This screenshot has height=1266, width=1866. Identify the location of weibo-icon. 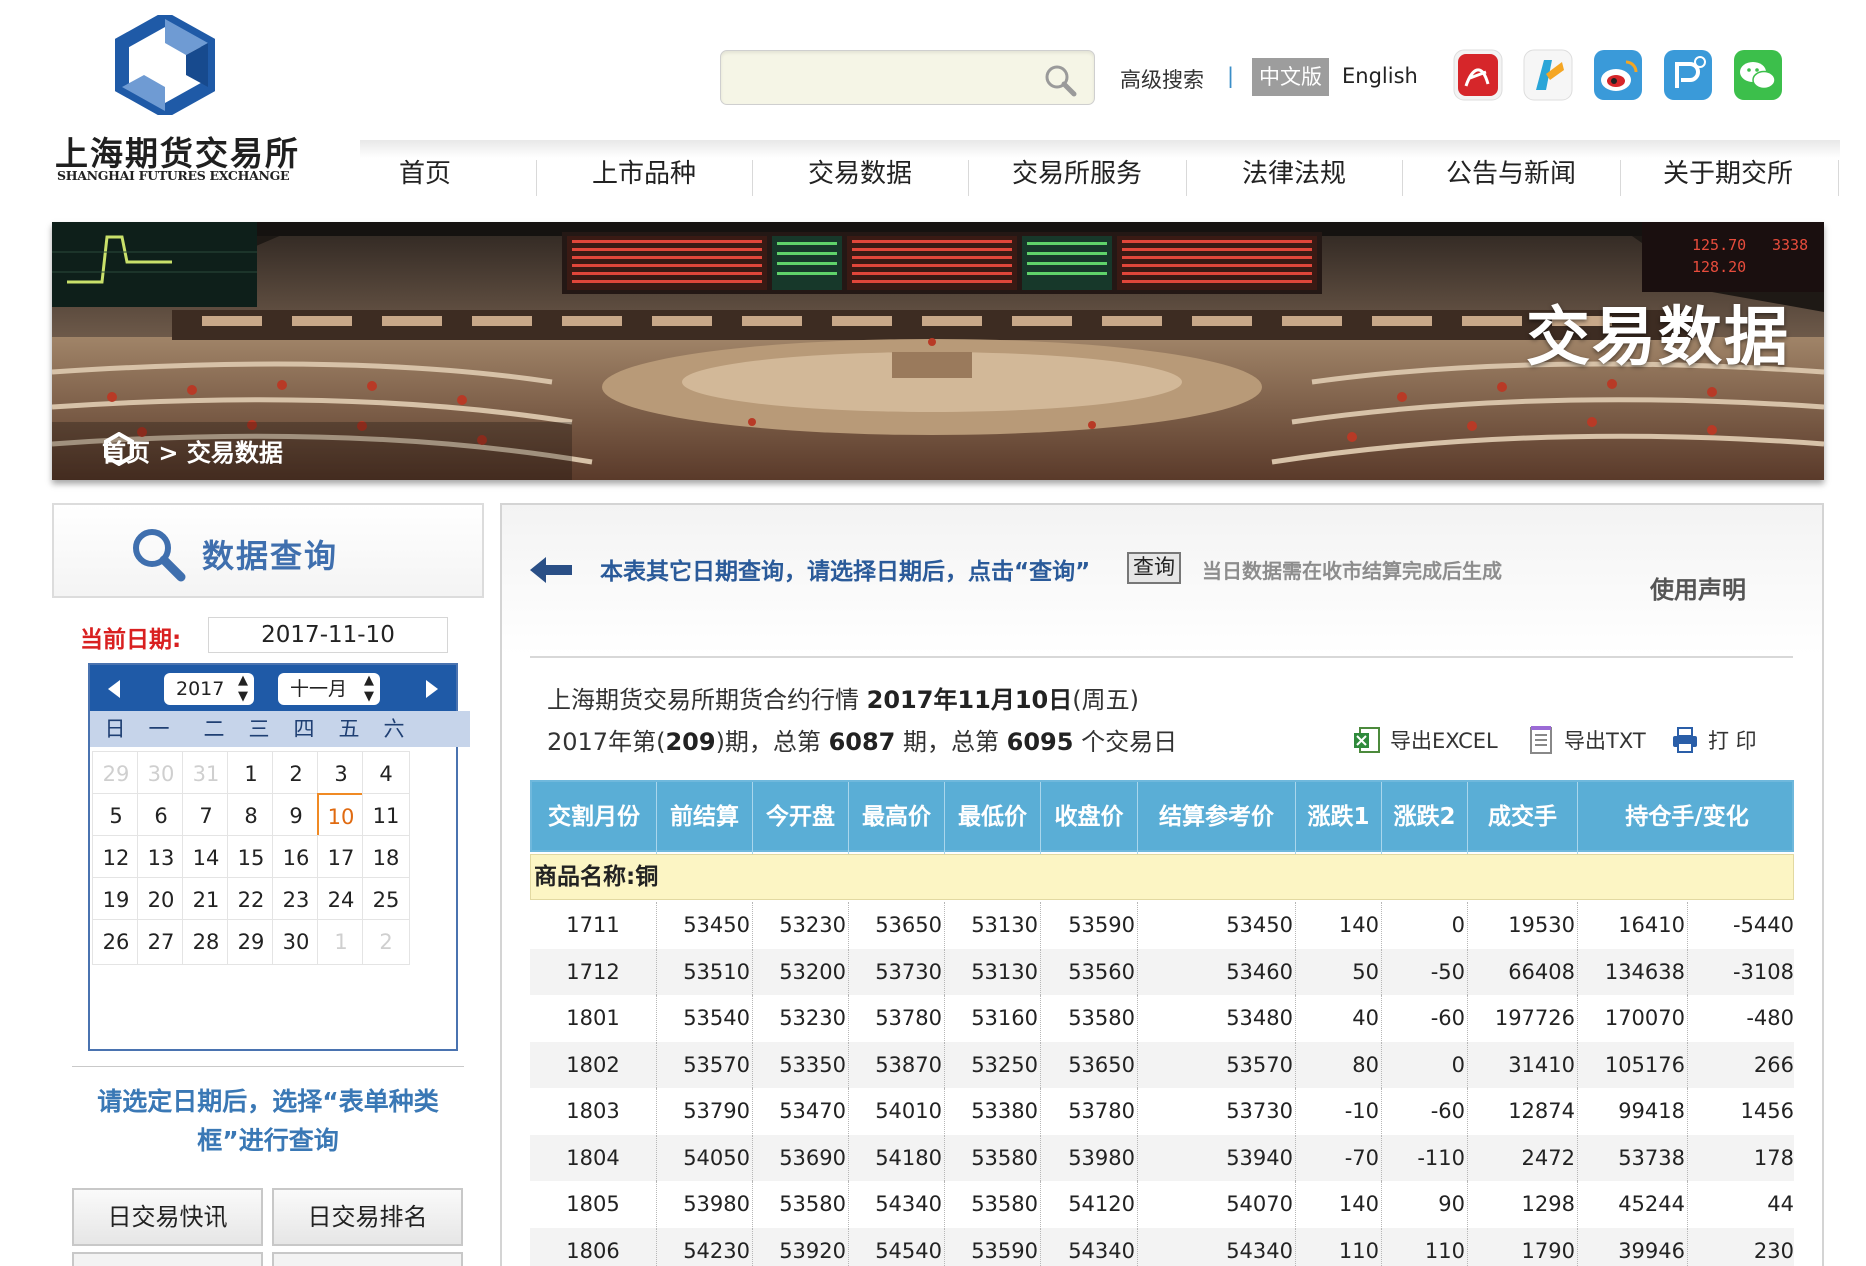
(1618, 75).